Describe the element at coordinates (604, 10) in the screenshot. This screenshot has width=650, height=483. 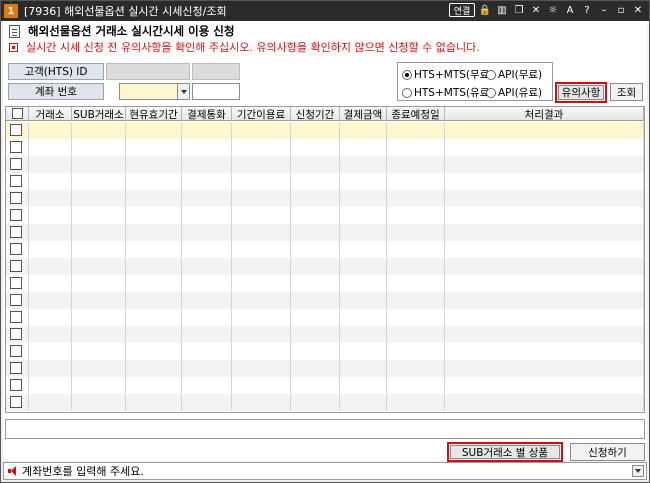
I see `minimize-icon: –` at that location.